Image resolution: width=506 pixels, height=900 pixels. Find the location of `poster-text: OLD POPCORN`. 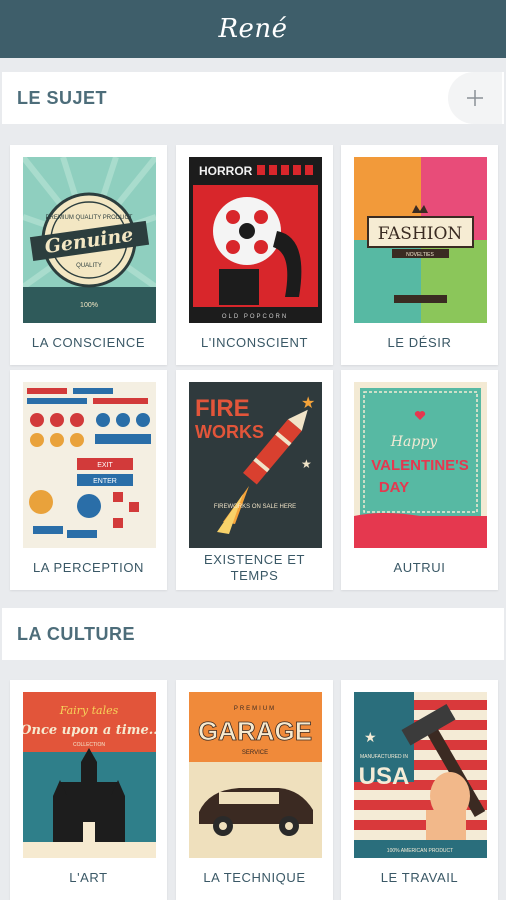

poster-text: OLD POPCORN is located at coordinates (255, 317).